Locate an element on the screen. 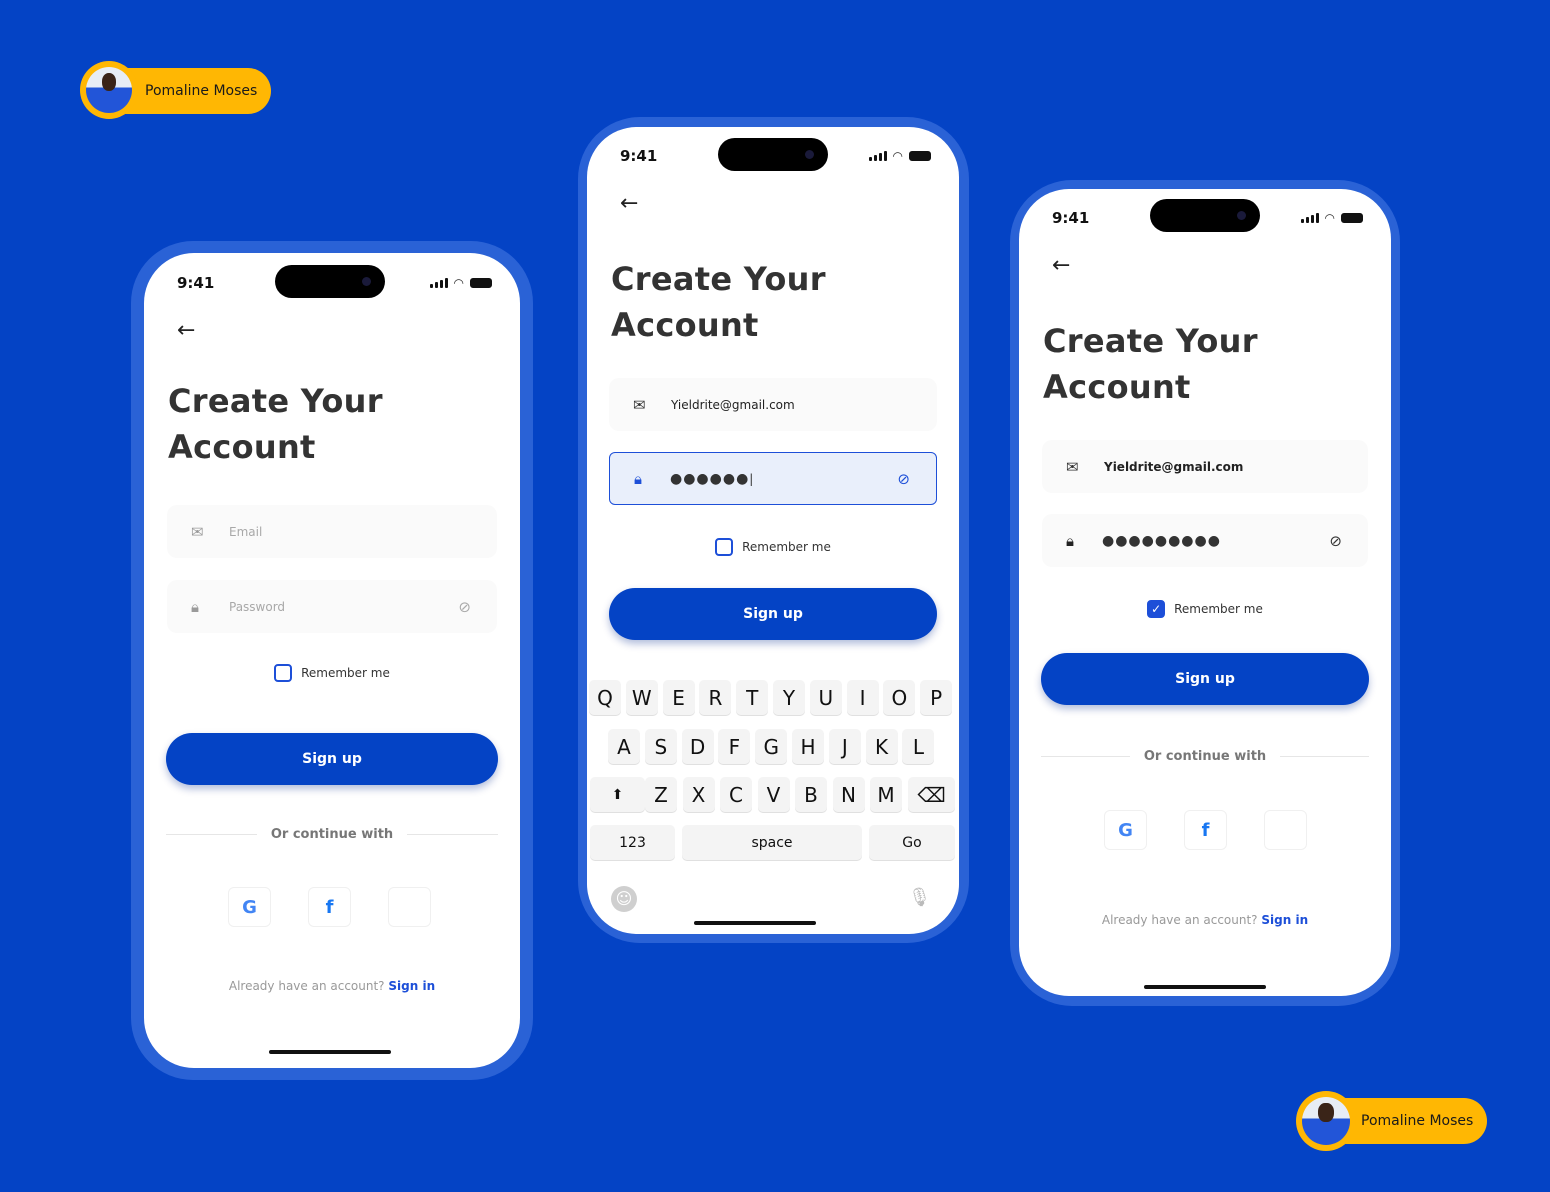 This screenshot has width=1550, height=1192. key-e: E is located at coordinates (678, 697).